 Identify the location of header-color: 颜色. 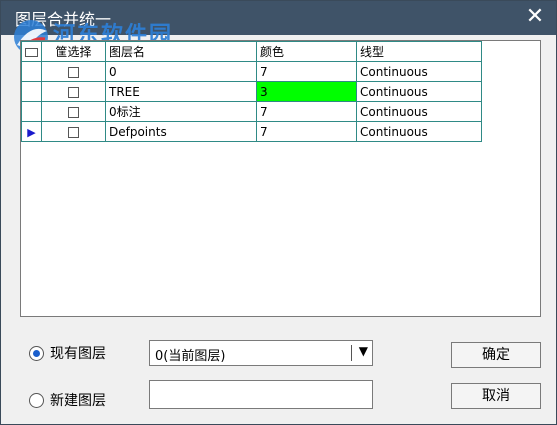
(306, 51).